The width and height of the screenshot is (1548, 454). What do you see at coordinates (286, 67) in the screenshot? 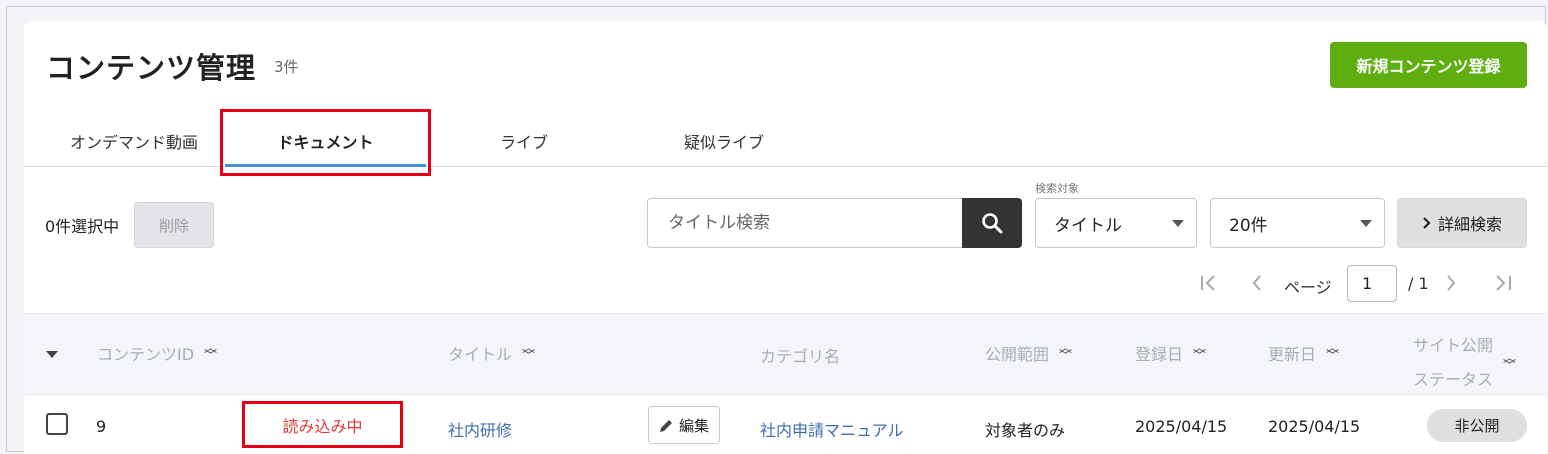
I see `content-count: 3件` at bounding box center [286, 67].